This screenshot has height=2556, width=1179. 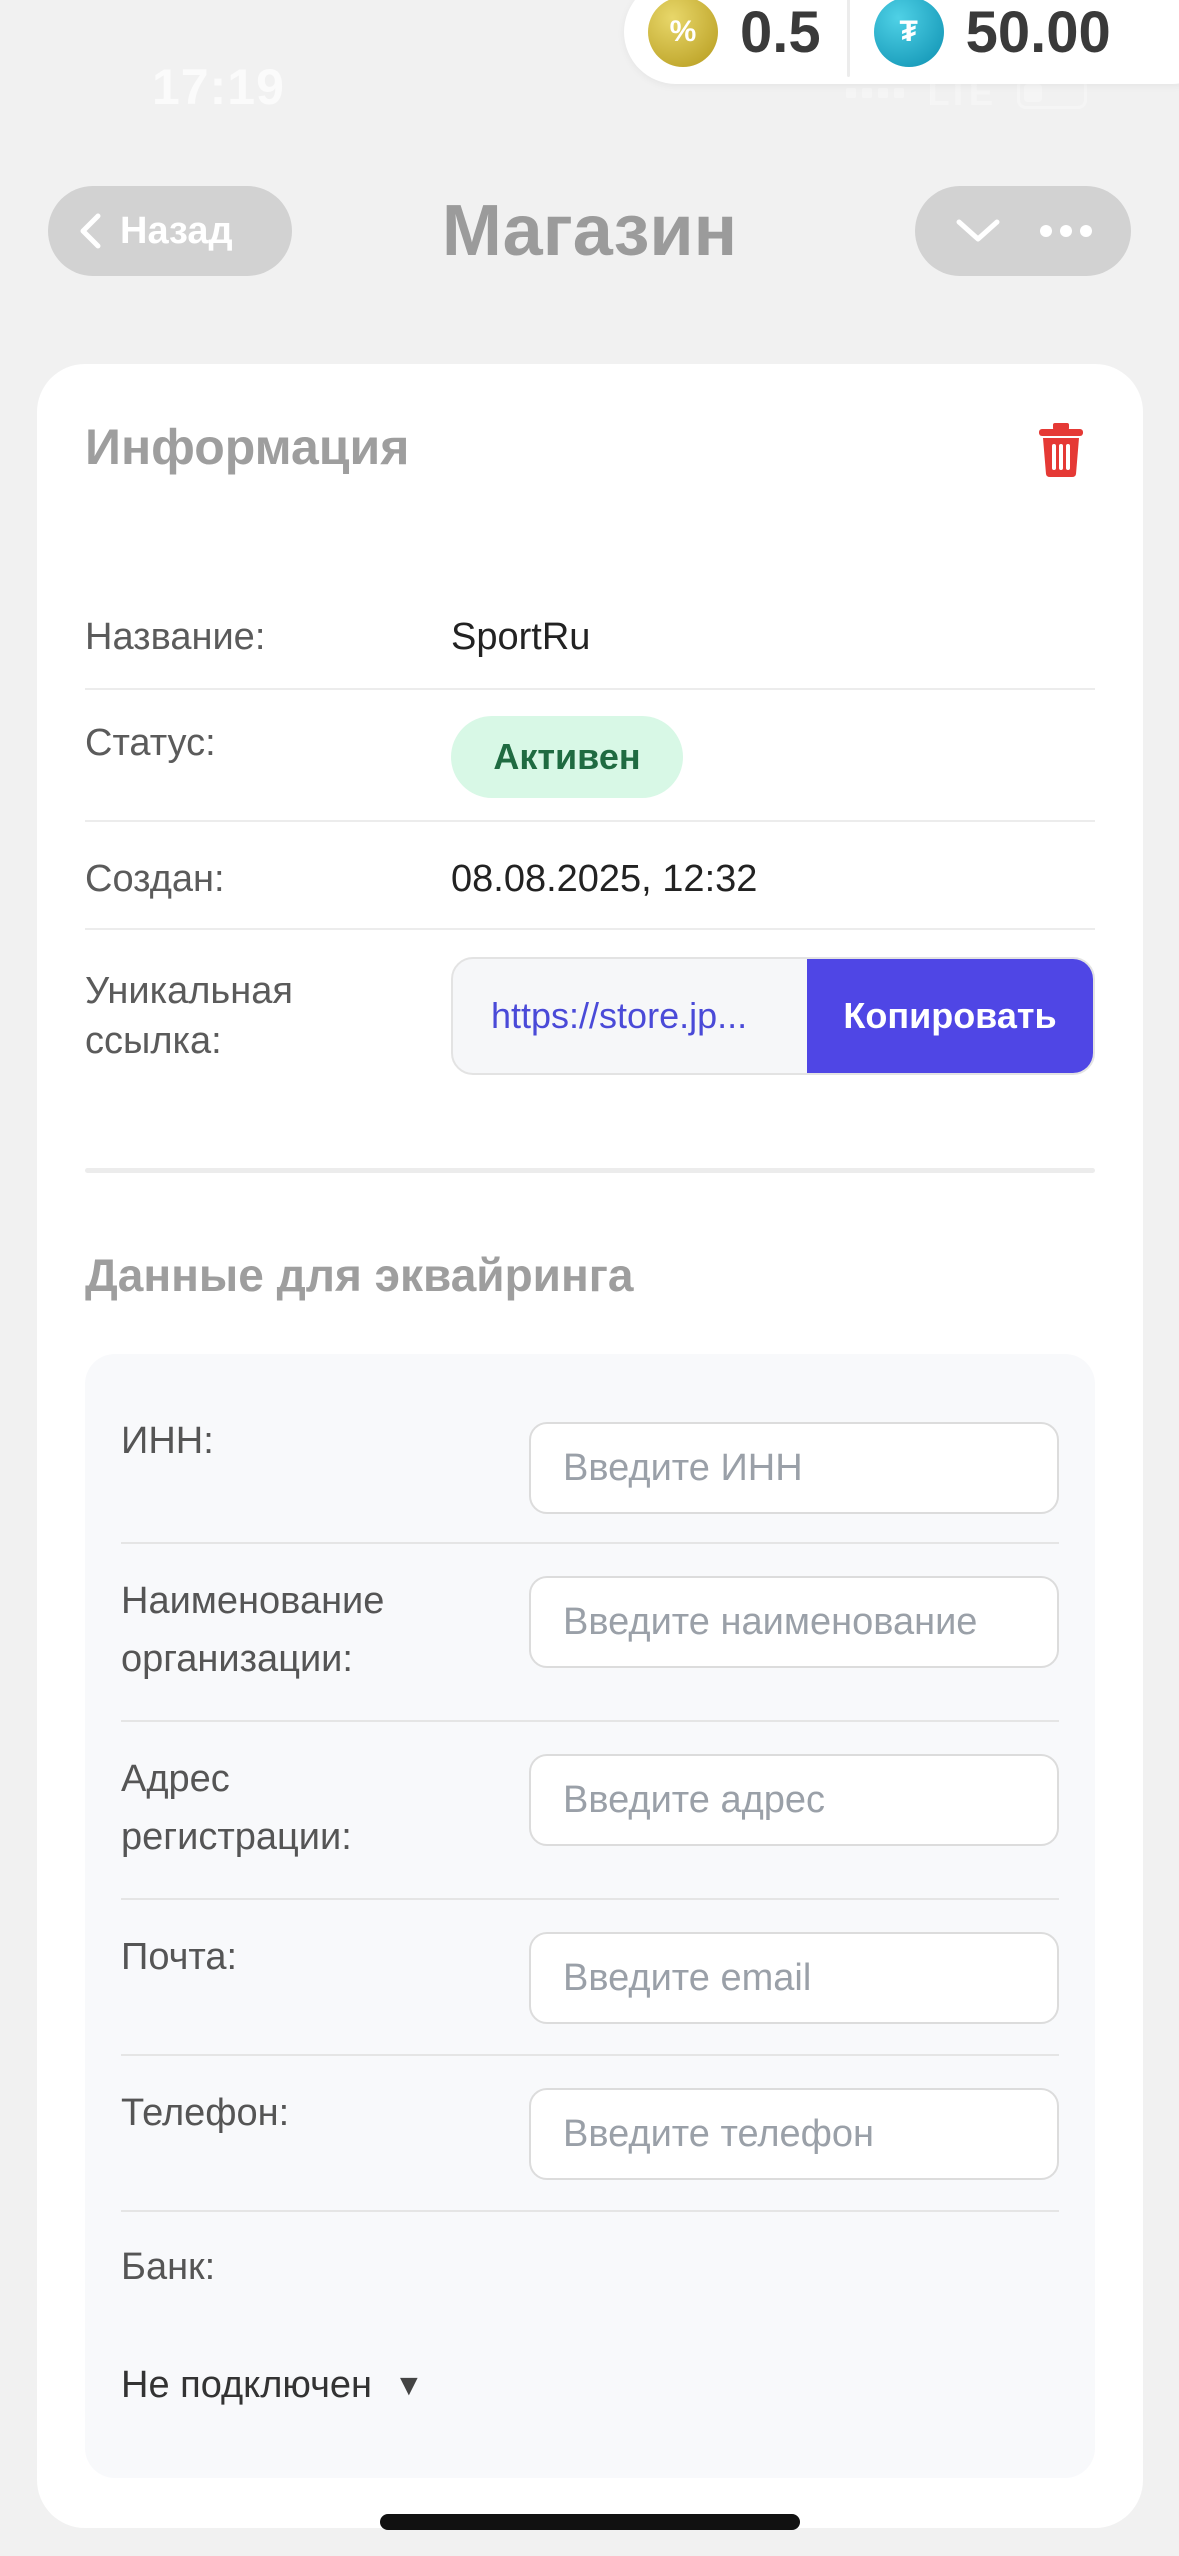 I want to click on acq-row-inn: ИНН:, so click(x=590, y=1449).